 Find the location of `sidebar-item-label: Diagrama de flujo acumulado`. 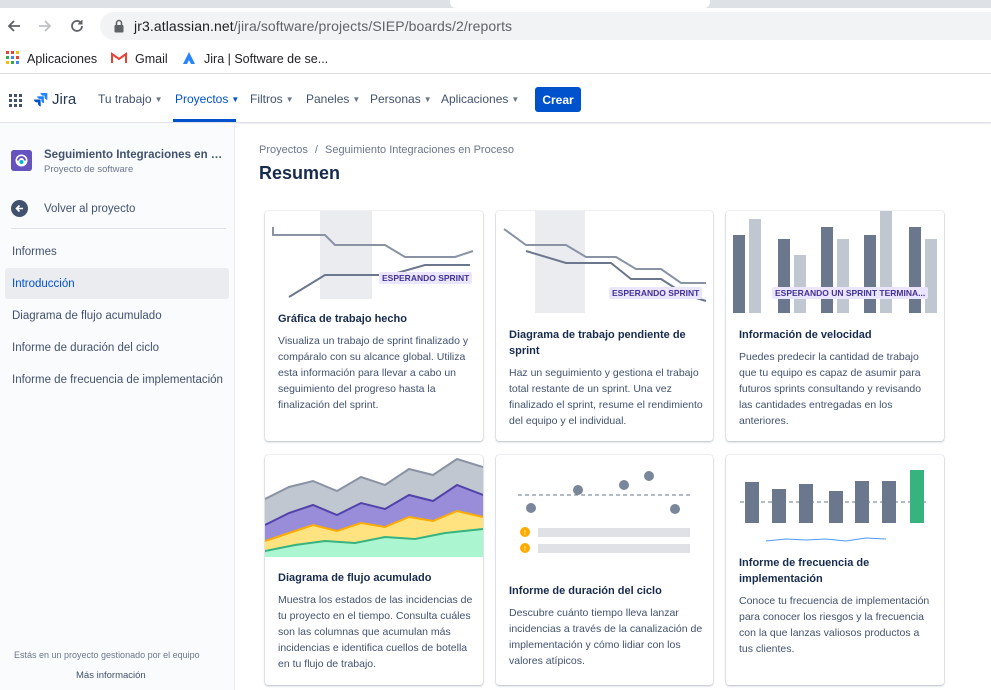

sidebar-item-label: Diagrama de flujo acumulado is located at coordinates (87, 315).